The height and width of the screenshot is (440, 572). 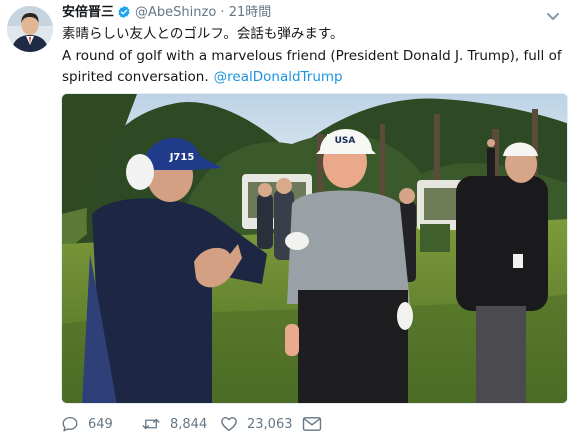 I want to click on chevron-down-icon, so click(x=553, y=13).